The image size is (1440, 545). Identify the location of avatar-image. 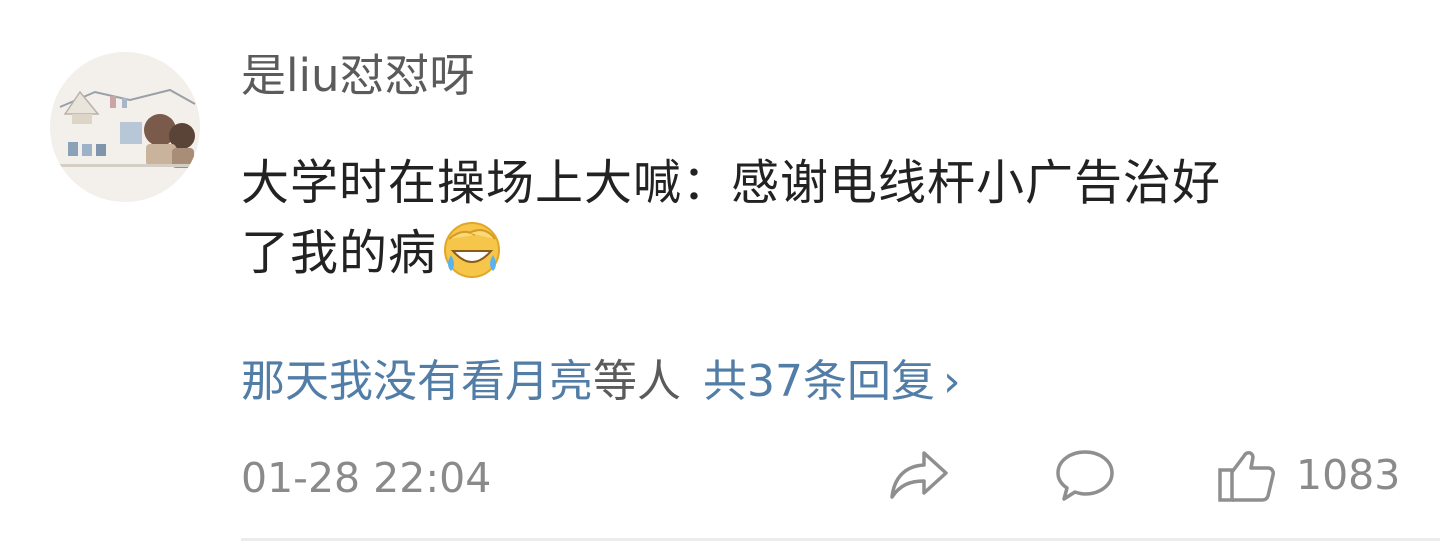
(125, 127).